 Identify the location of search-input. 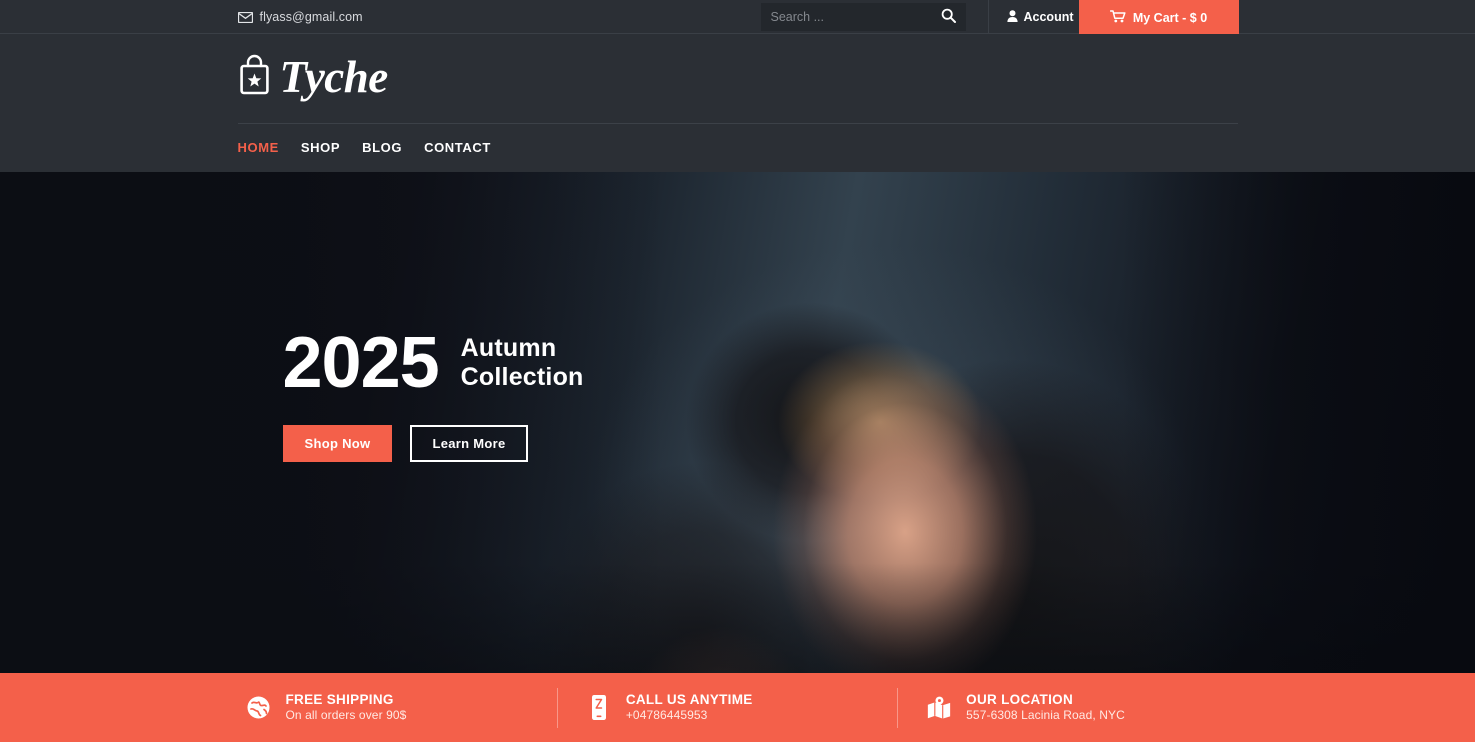
(855, 17).